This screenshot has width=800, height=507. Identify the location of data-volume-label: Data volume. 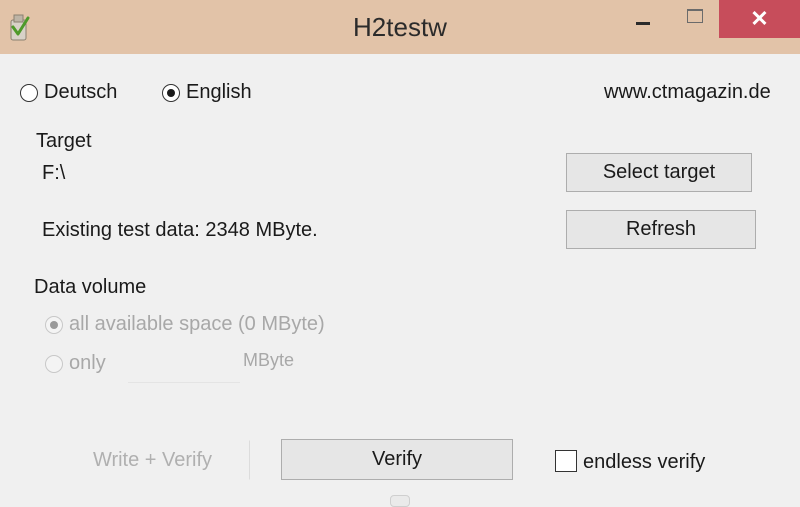
(90, 287).